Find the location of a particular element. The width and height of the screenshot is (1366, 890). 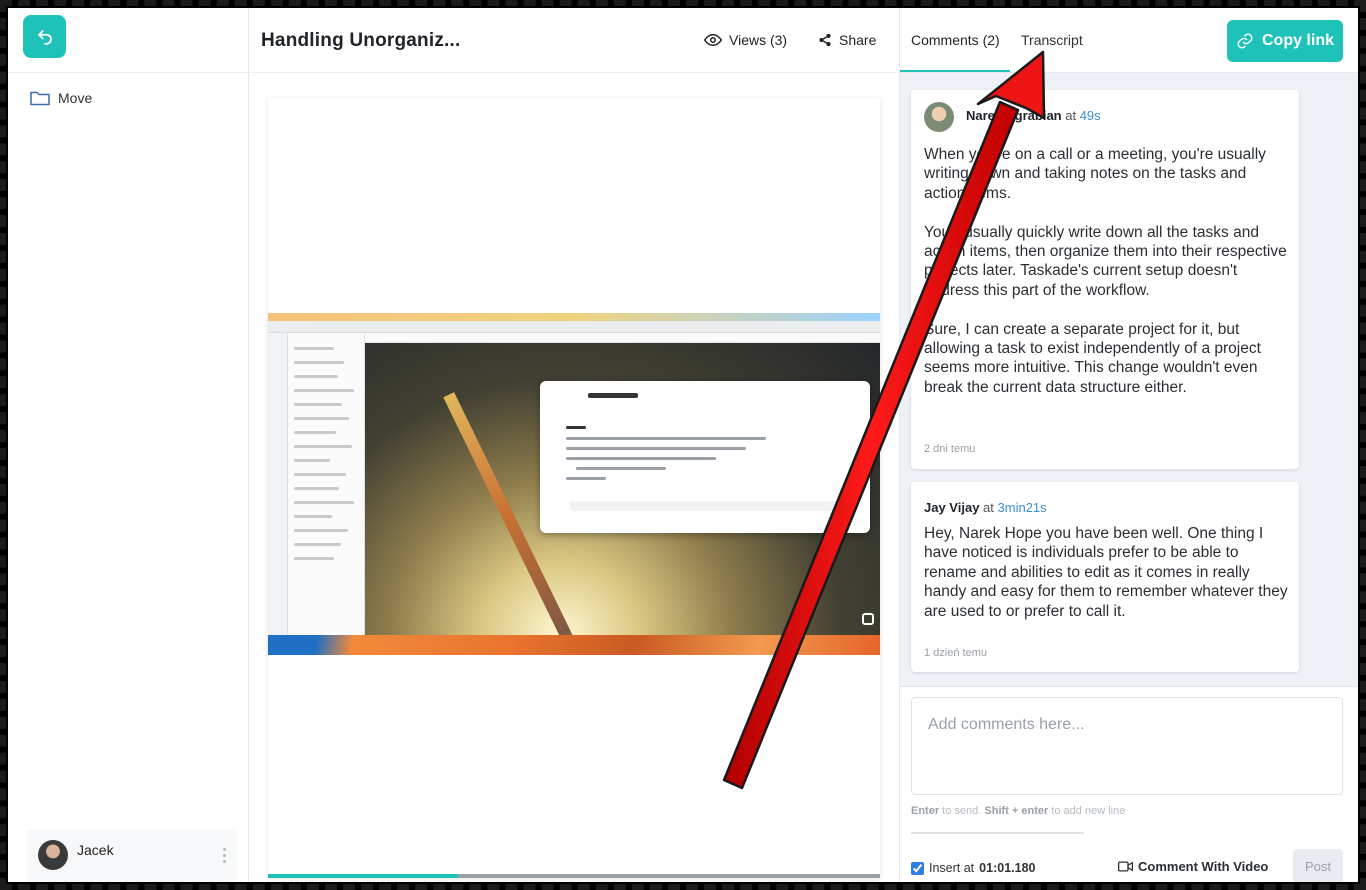

sidebar-divider is located at coordinates (128, 72).